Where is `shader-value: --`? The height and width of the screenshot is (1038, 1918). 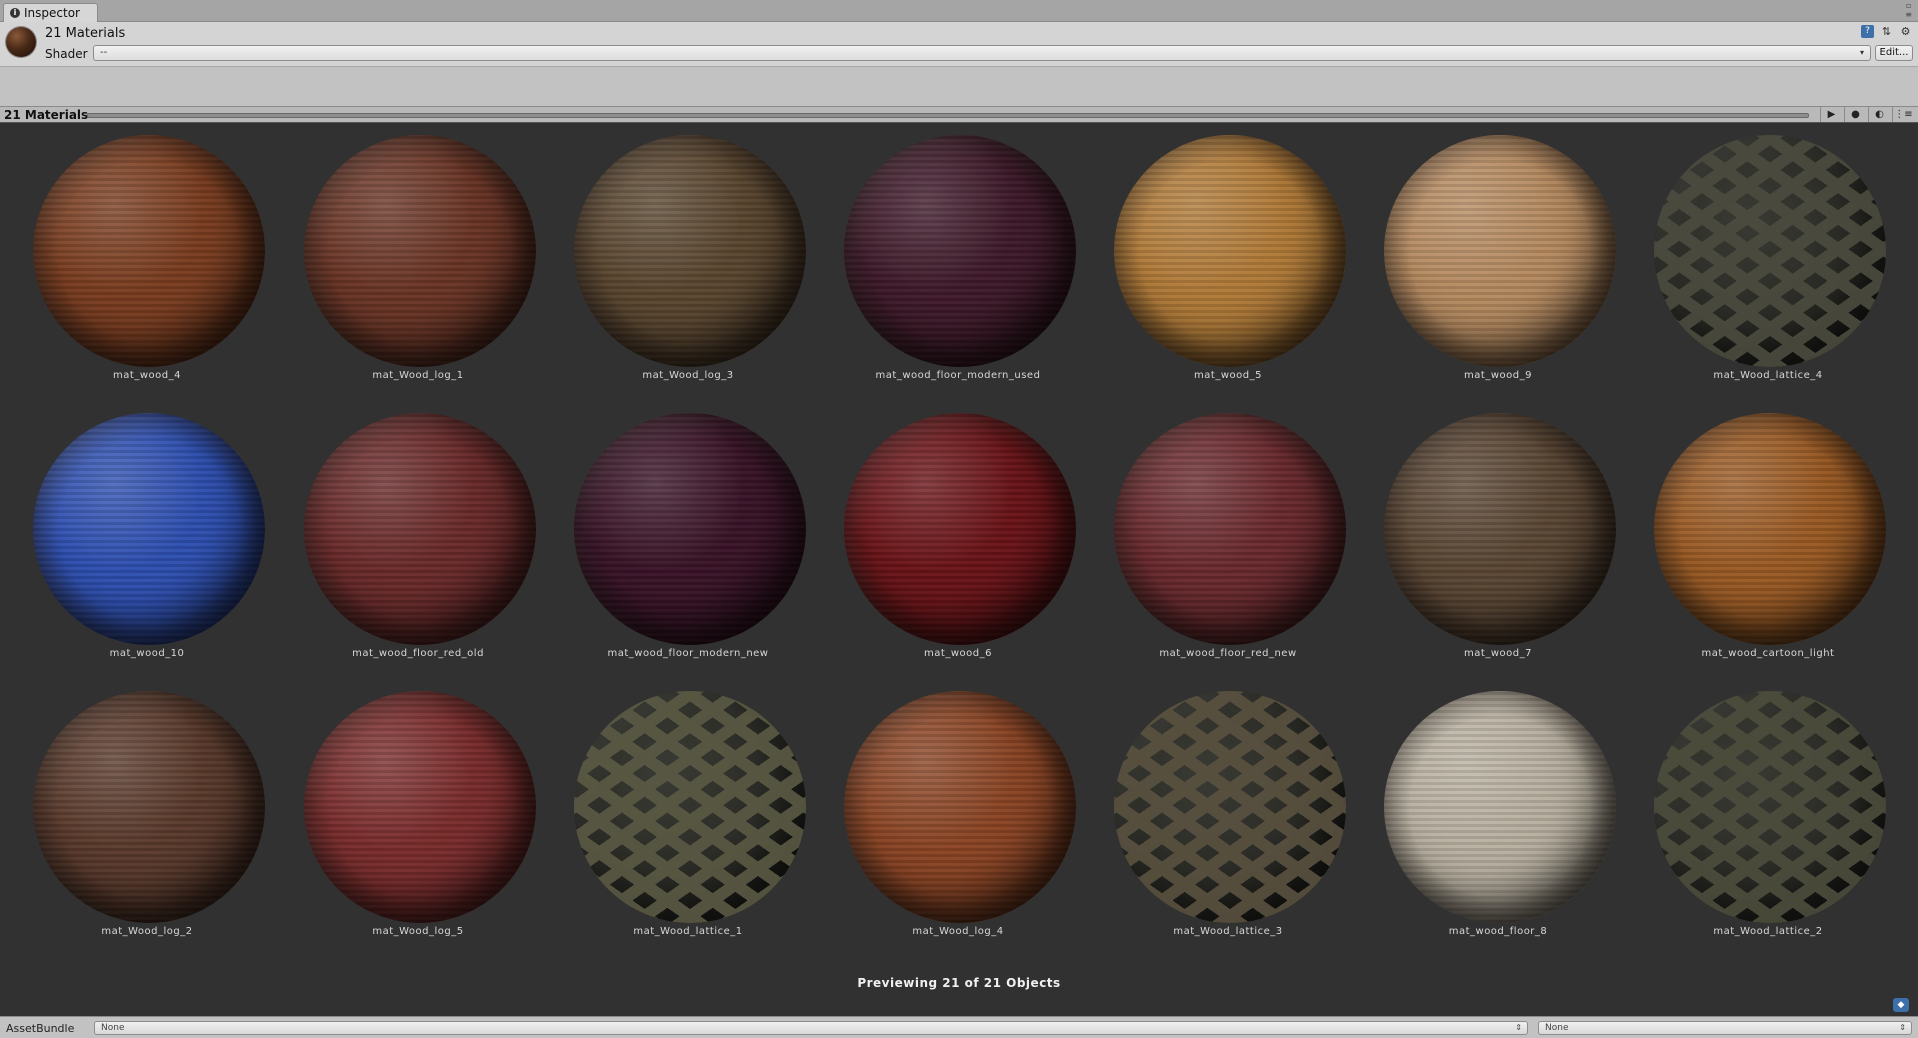 shader-value: -- is located at coordinates (104, 52).